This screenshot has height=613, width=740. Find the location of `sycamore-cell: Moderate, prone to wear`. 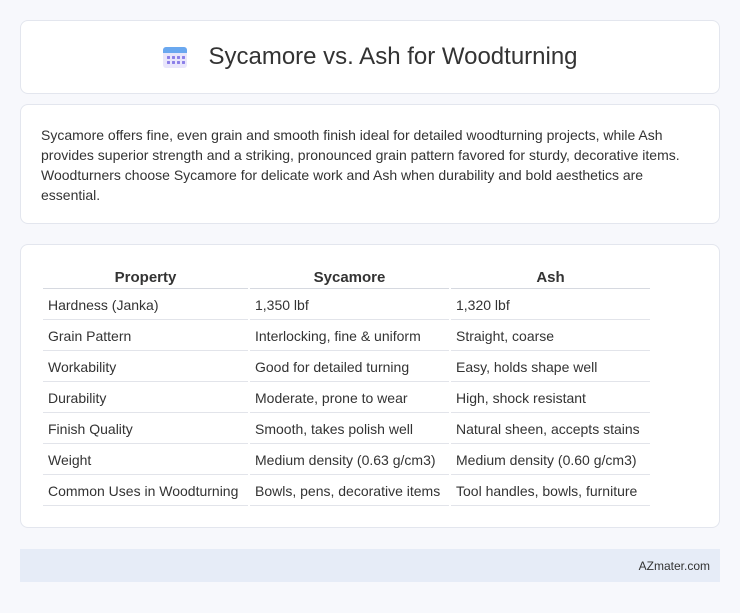

sycamore-cell: Moderate, prone to wear is located at coordinates (349, 398).